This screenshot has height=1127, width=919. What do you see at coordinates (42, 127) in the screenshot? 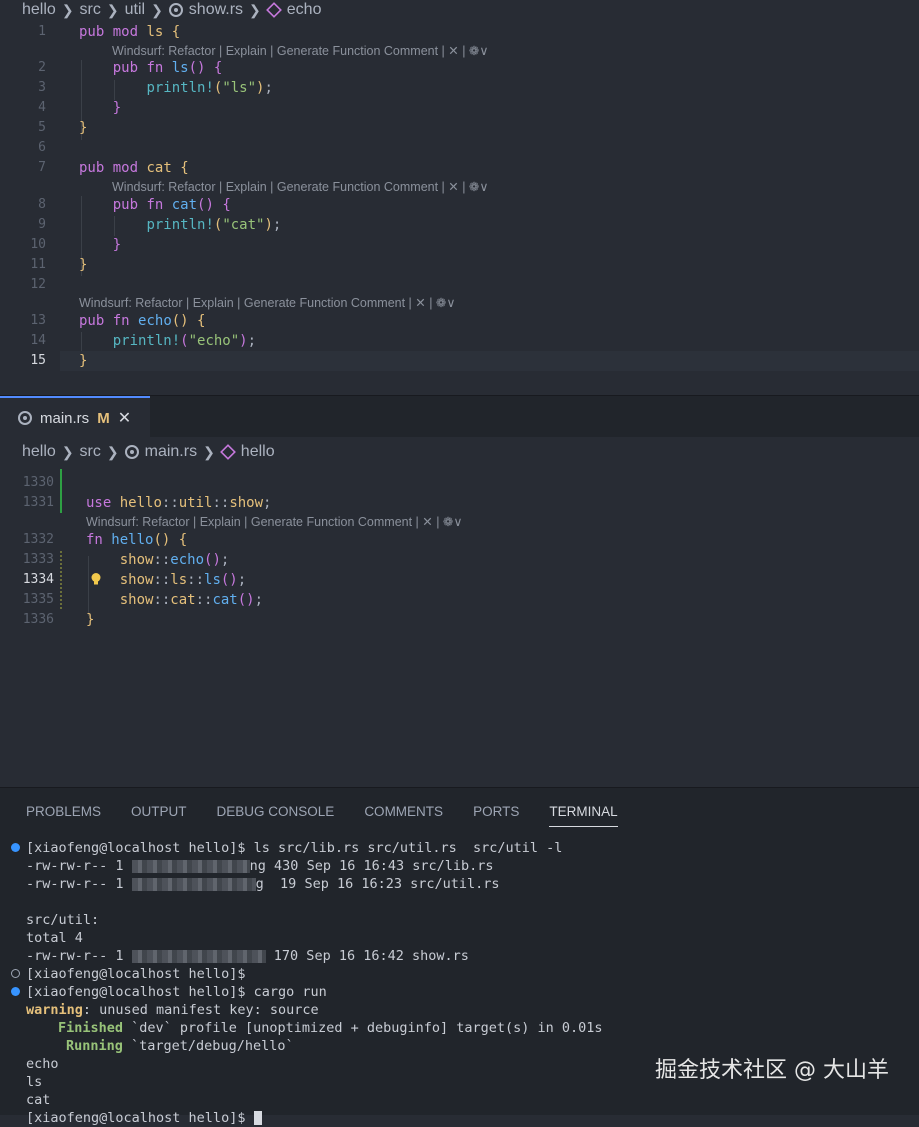
I see `line-number: 5` at bounding box center [42, 127].